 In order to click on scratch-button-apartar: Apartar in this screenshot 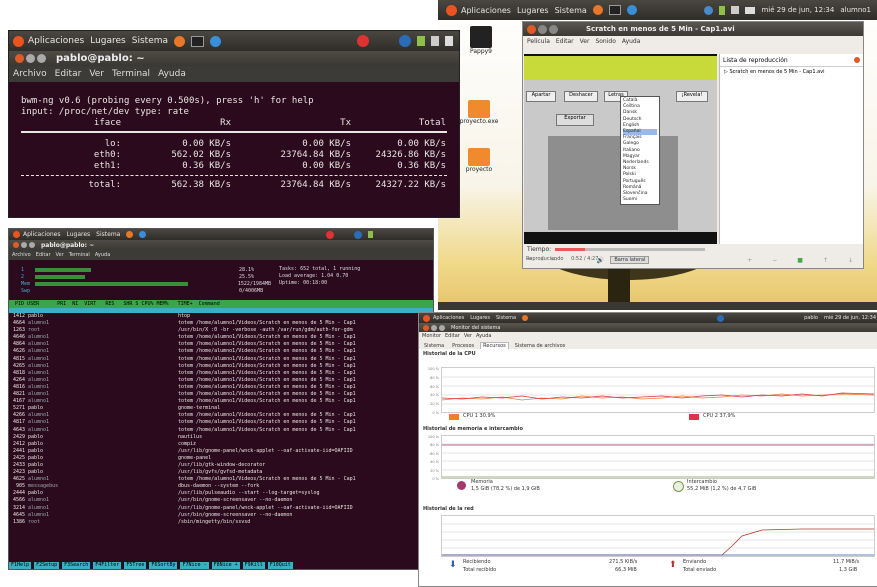, I will do `click(541, 96)`.